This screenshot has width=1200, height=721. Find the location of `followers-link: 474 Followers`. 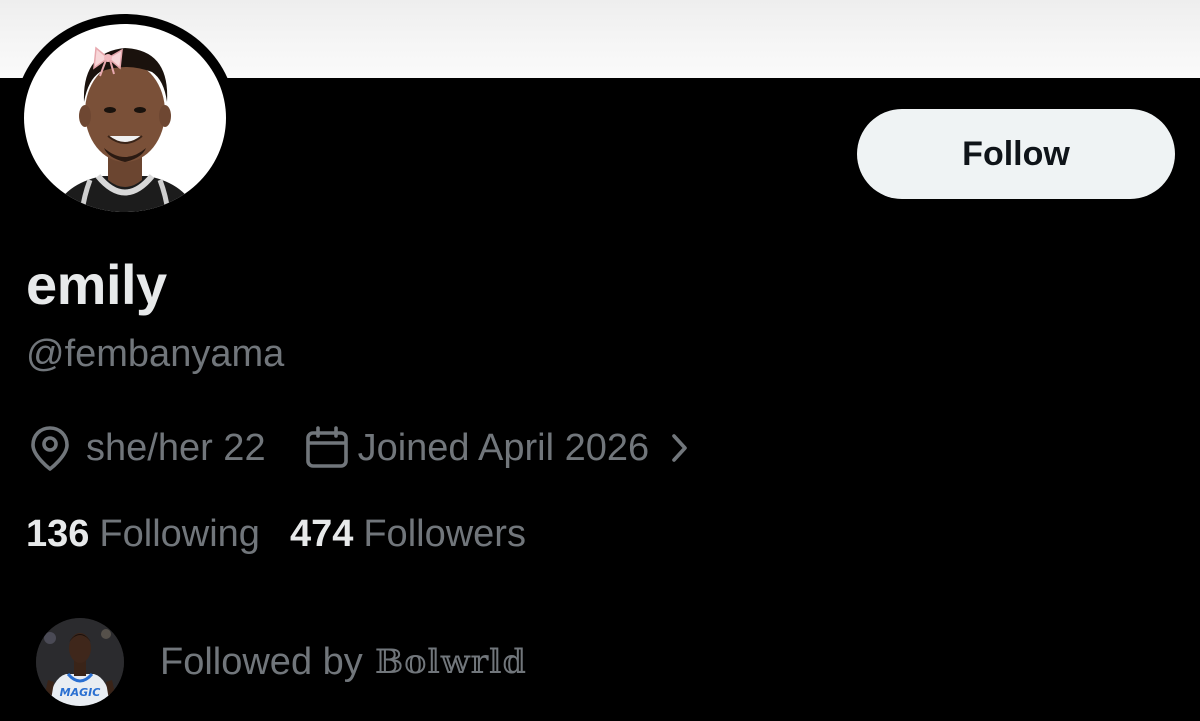

followers-link: 474 Followers is located at coordinates (408, 534).